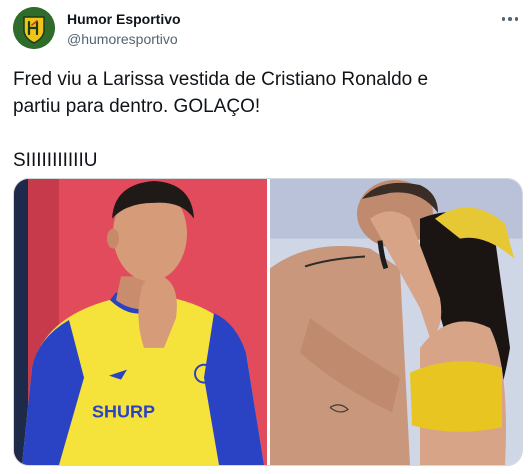  I want to click on author-info: Humor Esportivo @humoresportivo, so click(124, 29).